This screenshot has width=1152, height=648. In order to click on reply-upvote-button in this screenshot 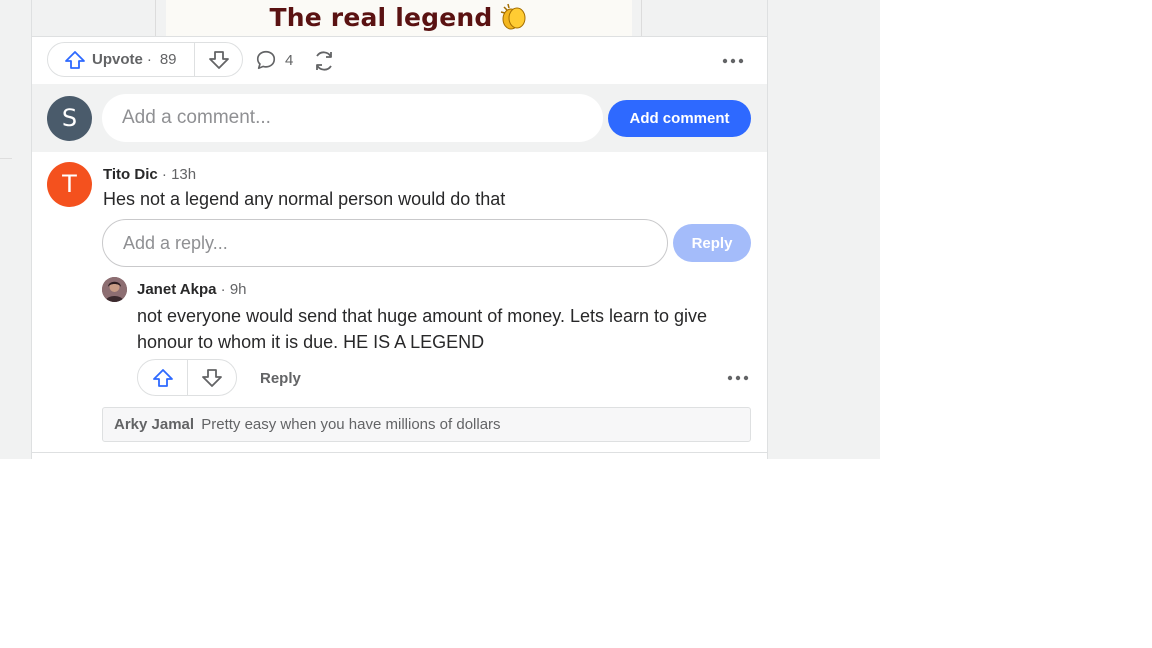, I will do `click(162, 377)`.